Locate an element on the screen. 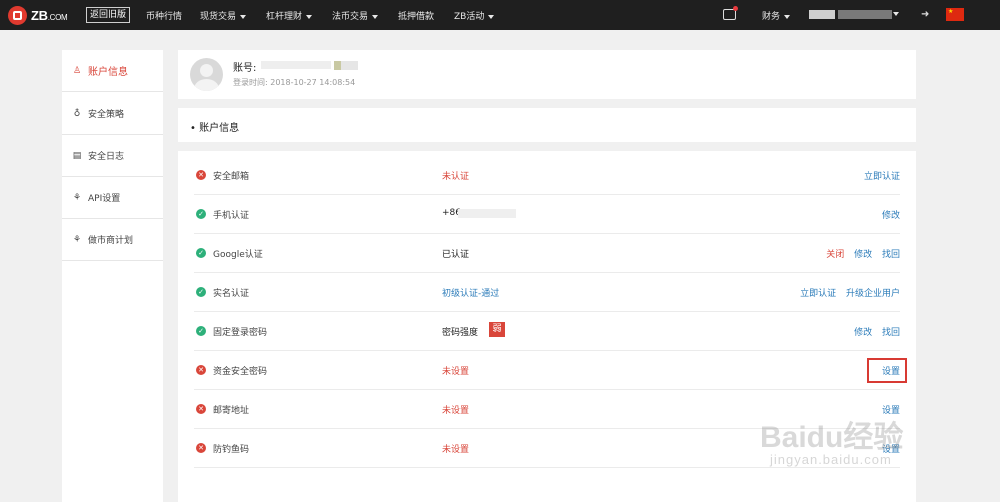 This screenshot has height=502, width=1000. sidebar: ♙ 账户信息 ♁ 安全策略 ▤ 安全日志 ⚘ API设置 ⚘ 做市商计划 is located at coordinates (112, 276).